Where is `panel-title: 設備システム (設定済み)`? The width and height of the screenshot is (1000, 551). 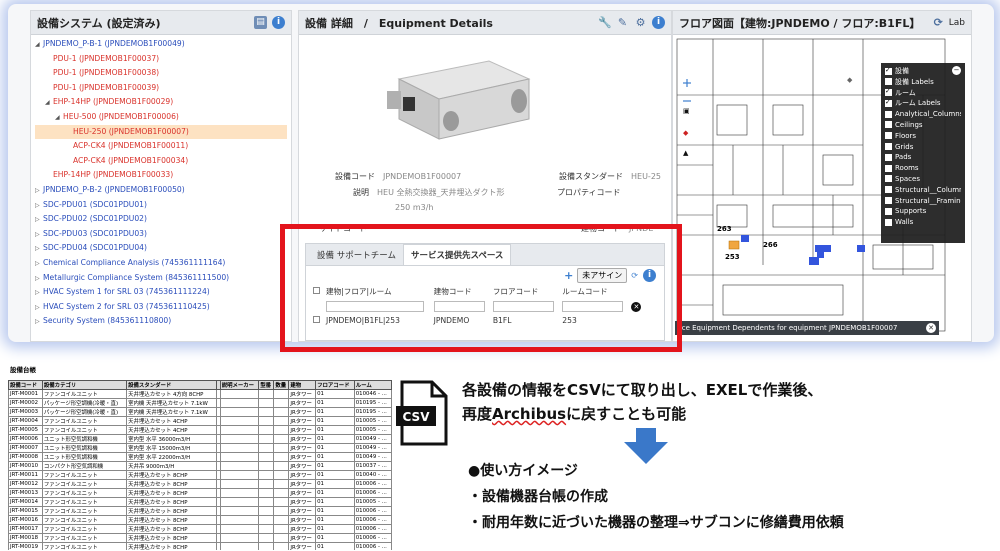
panel-title: 設備システム (設定済み) is located at coordinates (99, 23).